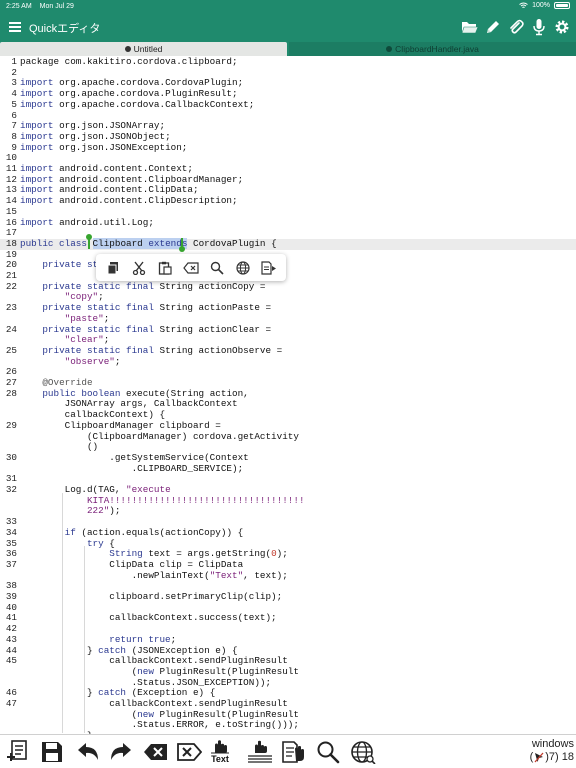 This screenshot has width=576, height=768. What do you see at coordinates (562, 5) in the screenshot?
I see `battery-icon` at bounding box center [562, 5].